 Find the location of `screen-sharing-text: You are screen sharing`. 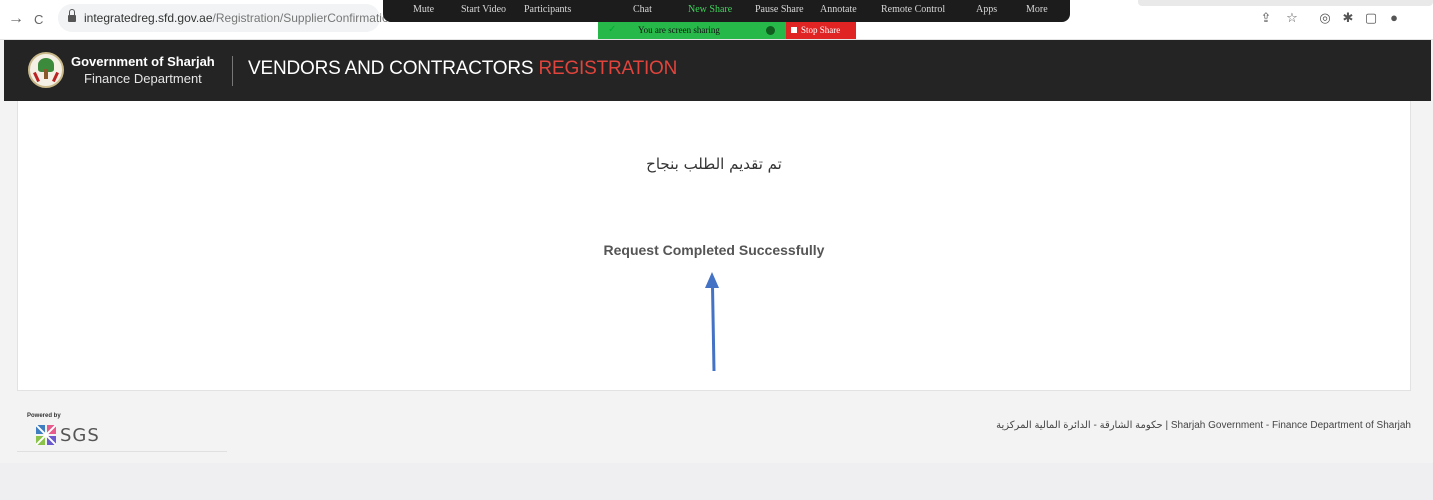

screen-sharing-text: You are screen sharing is located at coordinates (679, 30).